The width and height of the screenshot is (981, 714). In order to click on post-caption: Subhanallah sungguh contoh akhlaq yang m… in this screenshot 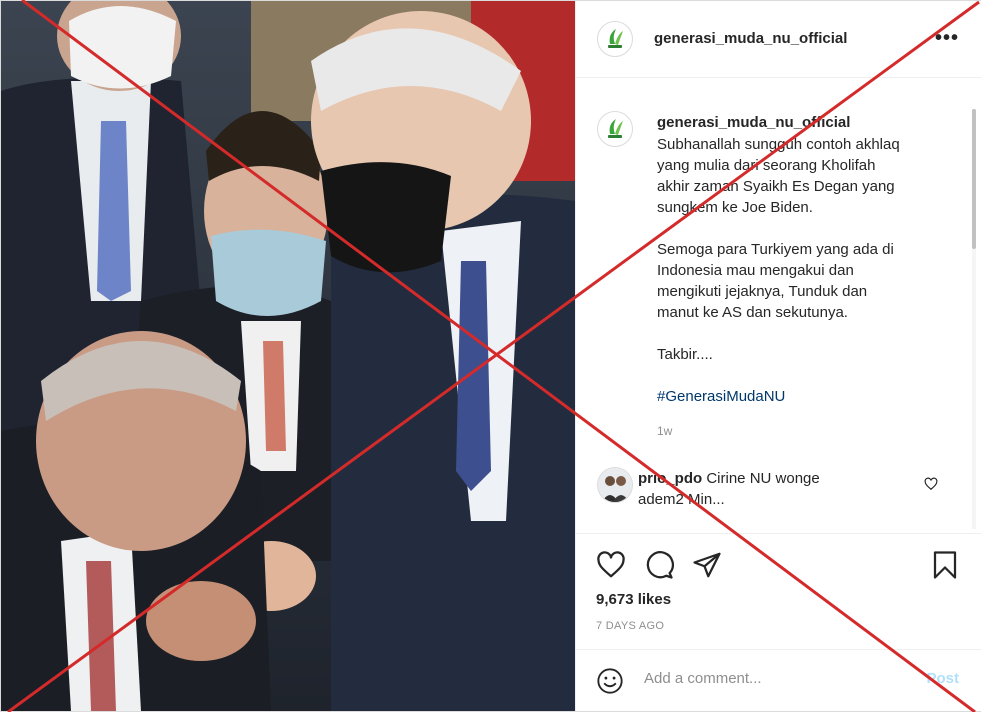, I will do `click(812, 270)`.